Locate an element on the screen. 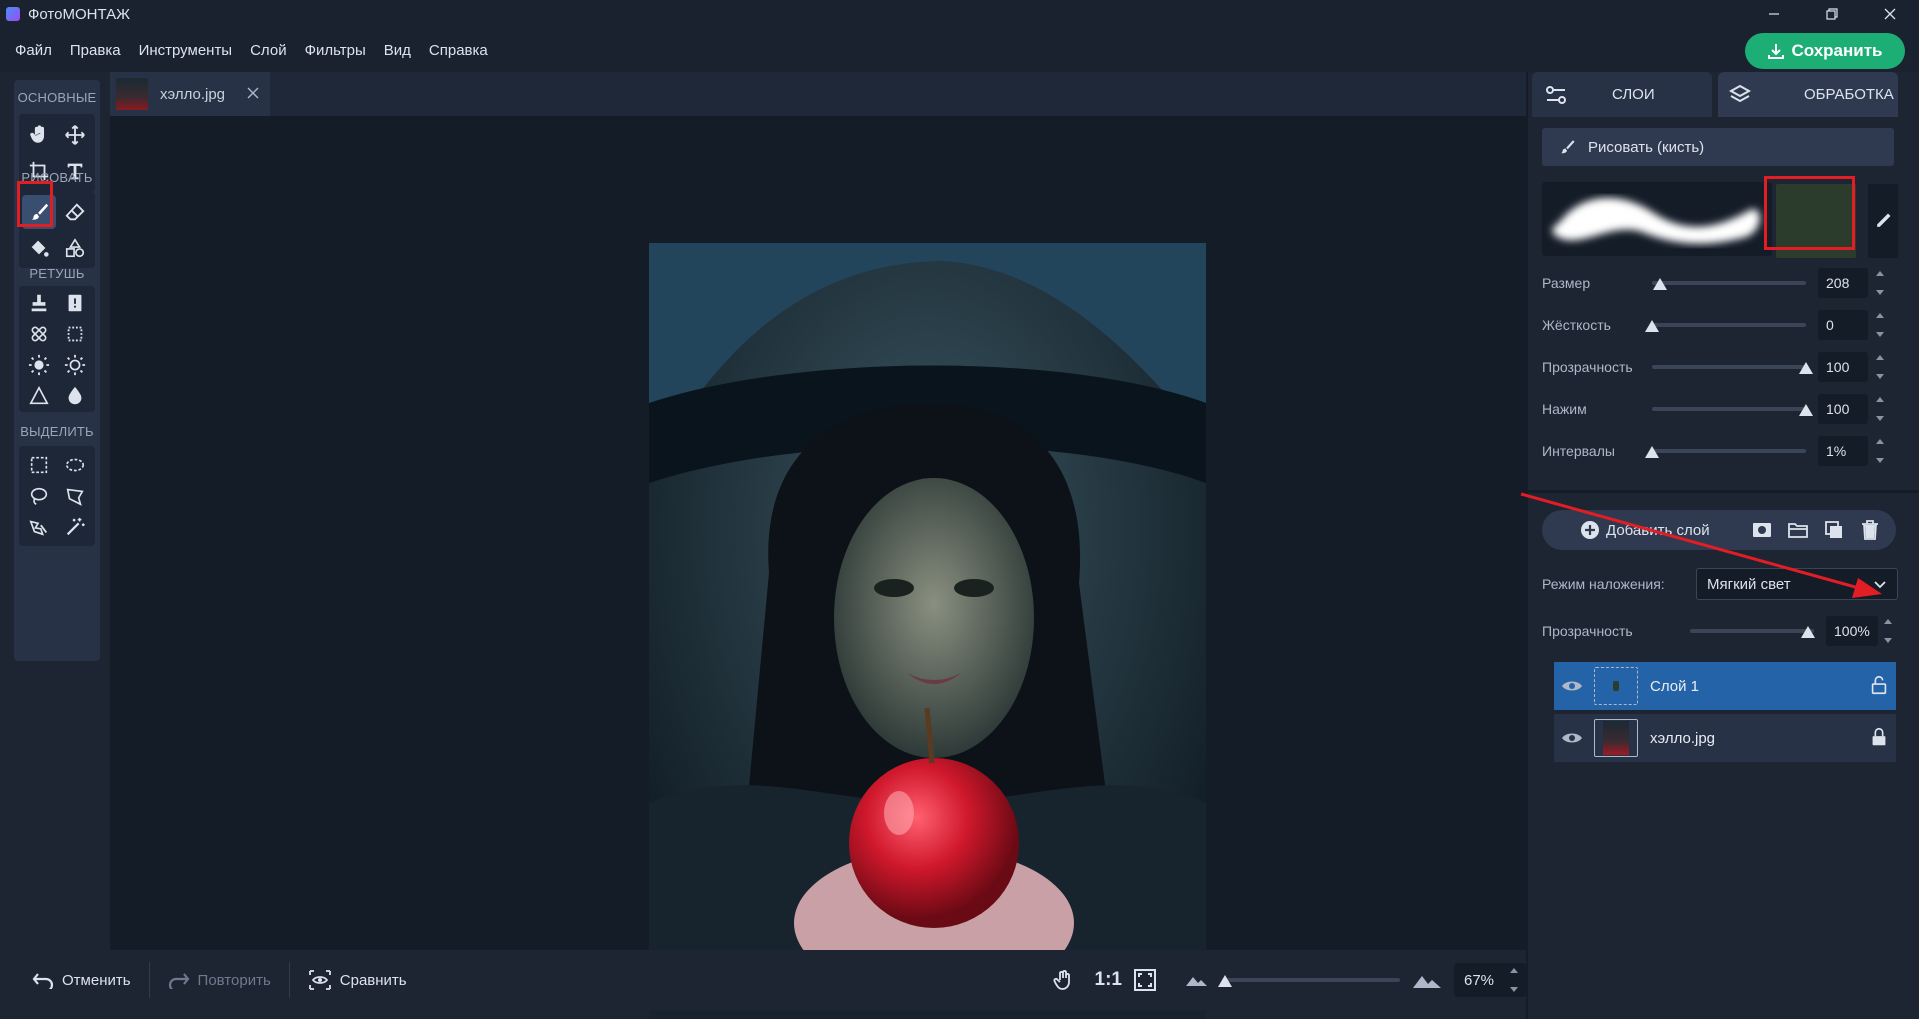  restore-button is located at coordinates (1832, 14).